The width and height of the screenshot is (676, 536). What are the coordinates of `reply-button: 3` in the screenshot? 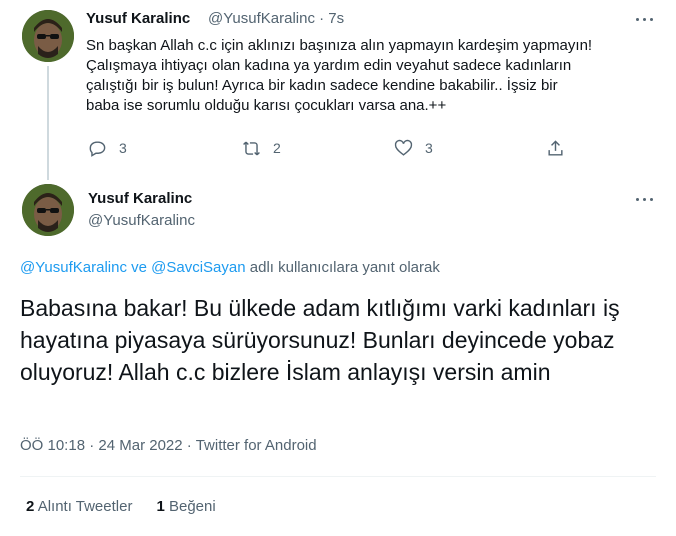 It's located at (107, 148).